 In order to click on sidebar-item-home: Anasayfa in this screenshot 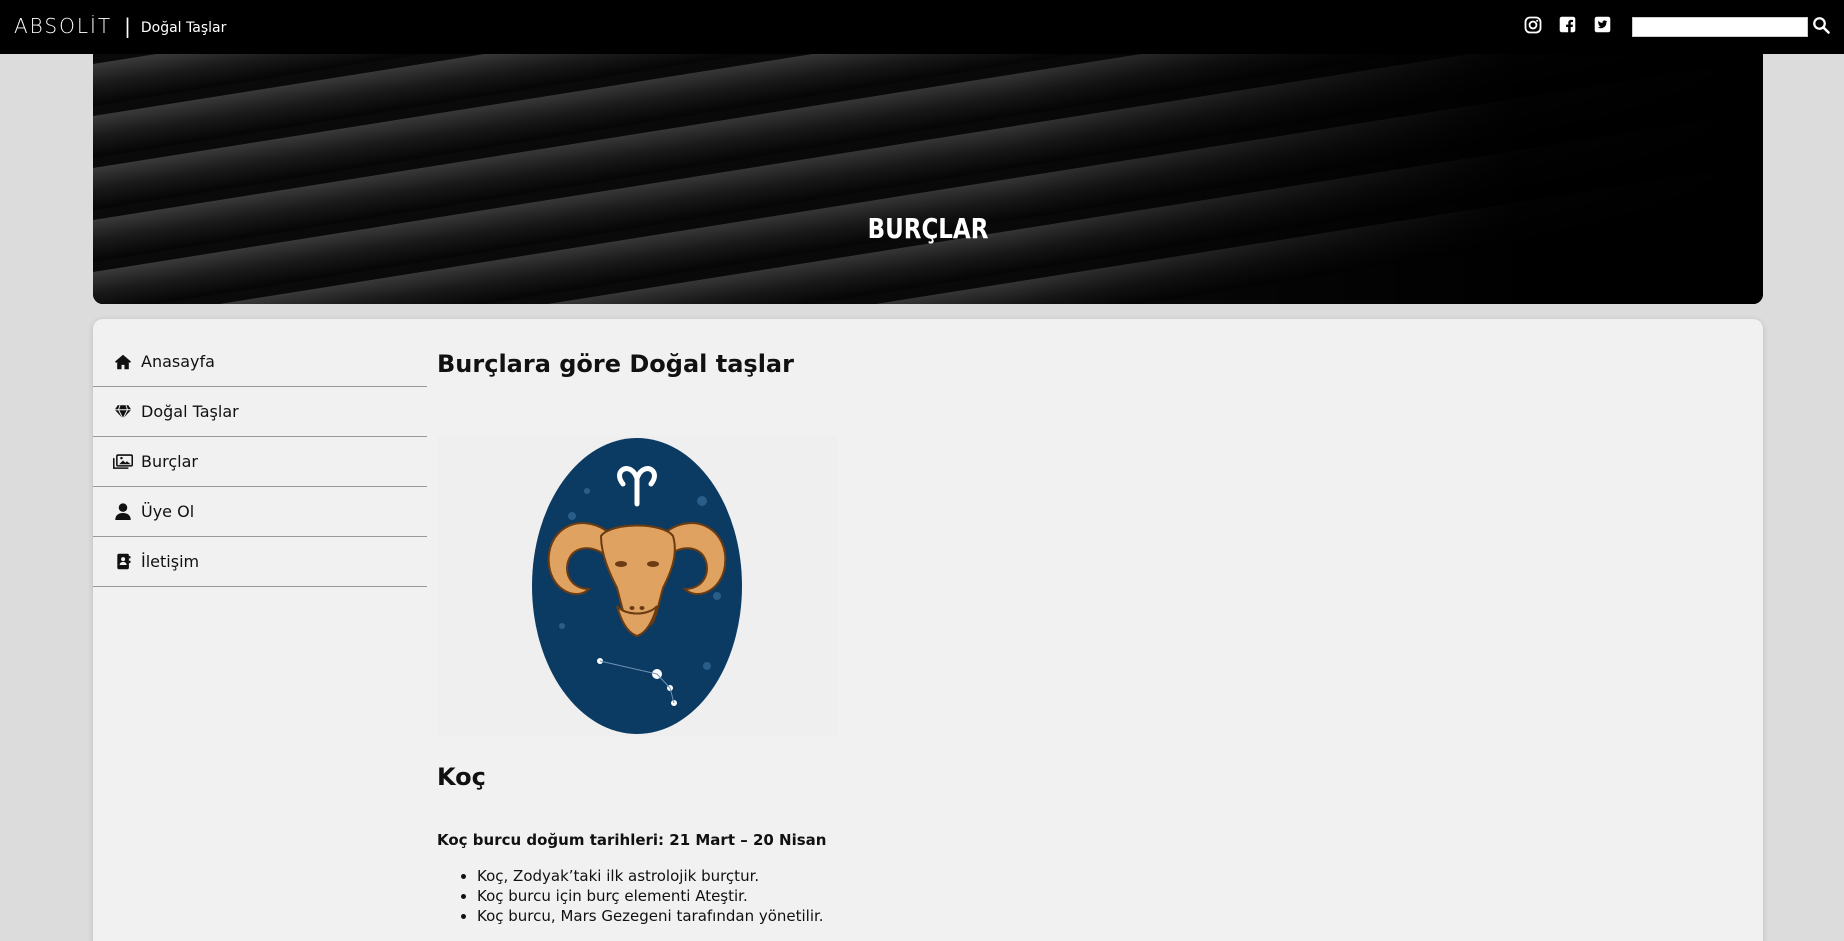, I will do `click(260, 362)`.